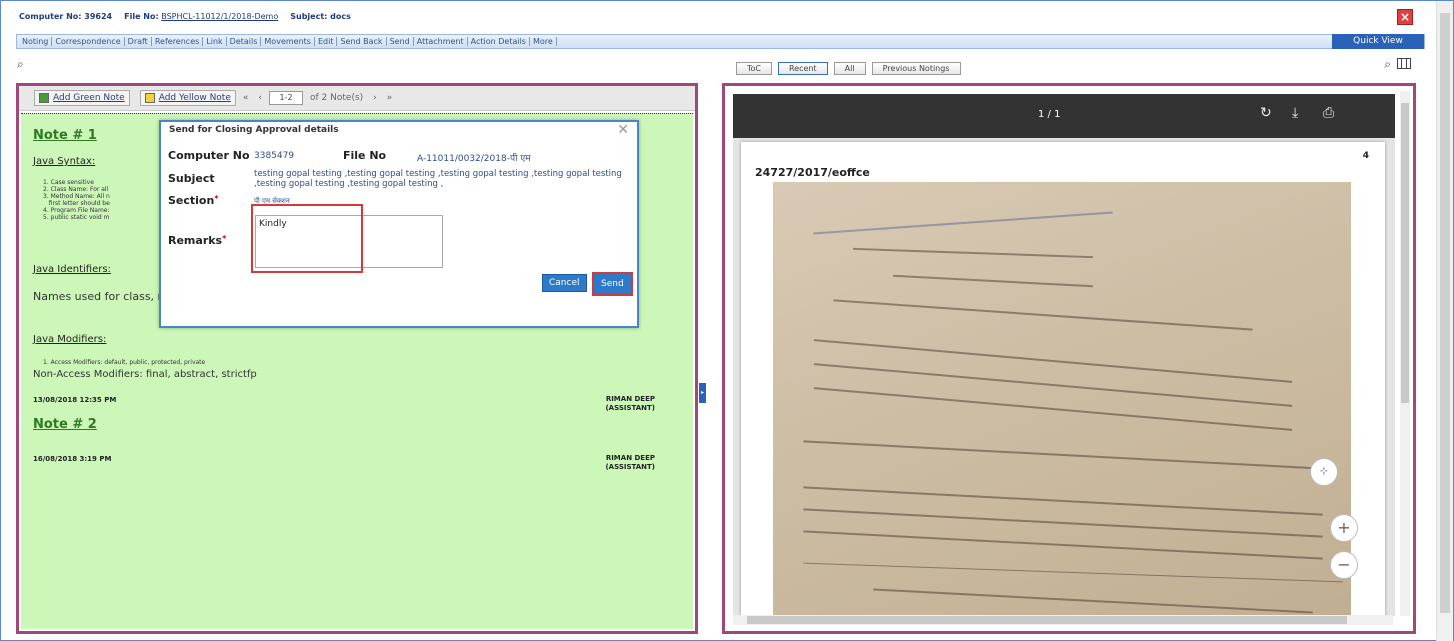 The image size is (1454, 641). What do you see at coordinates (75, 400) in the screenshot?
I see `note-1-date: 13/08/2018 12:35 PM` at bounding box center [75, 400].